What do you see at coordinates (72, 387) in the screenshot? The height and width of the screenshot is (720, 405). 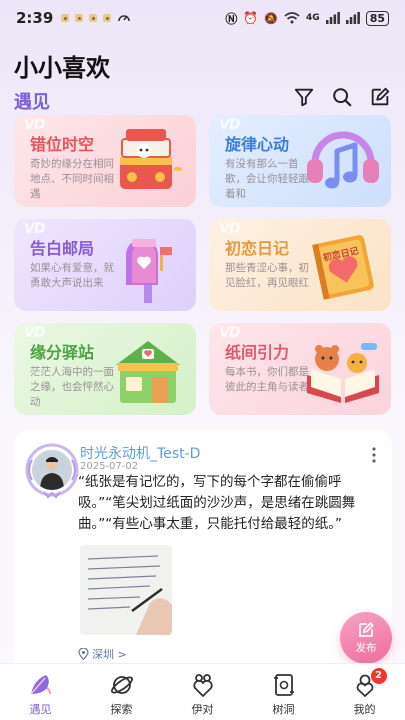 I see `card-desc: 茫茫人海中的一面之缘，也会怦然心动` at bounding box center [72, 387].